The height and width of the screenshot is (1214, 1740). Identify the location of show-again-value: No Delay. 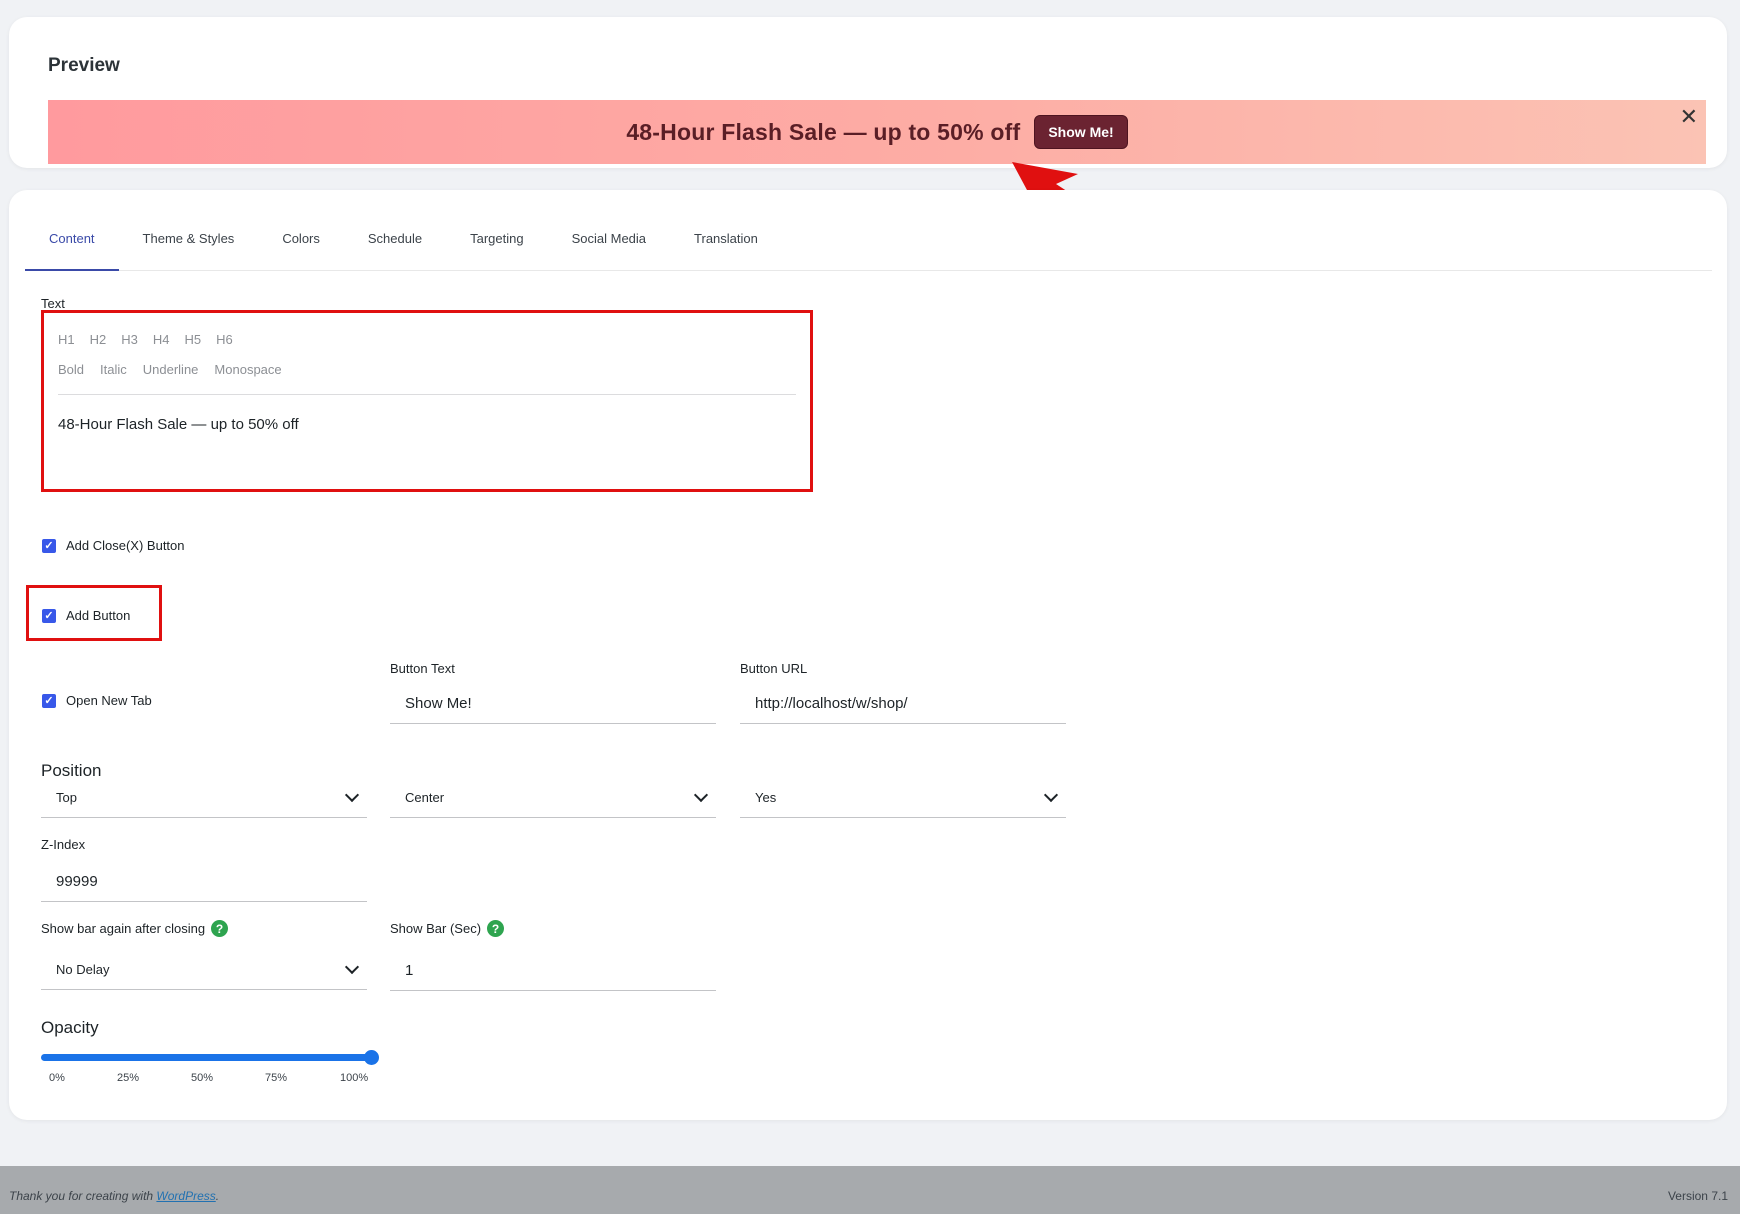
(83, 969).